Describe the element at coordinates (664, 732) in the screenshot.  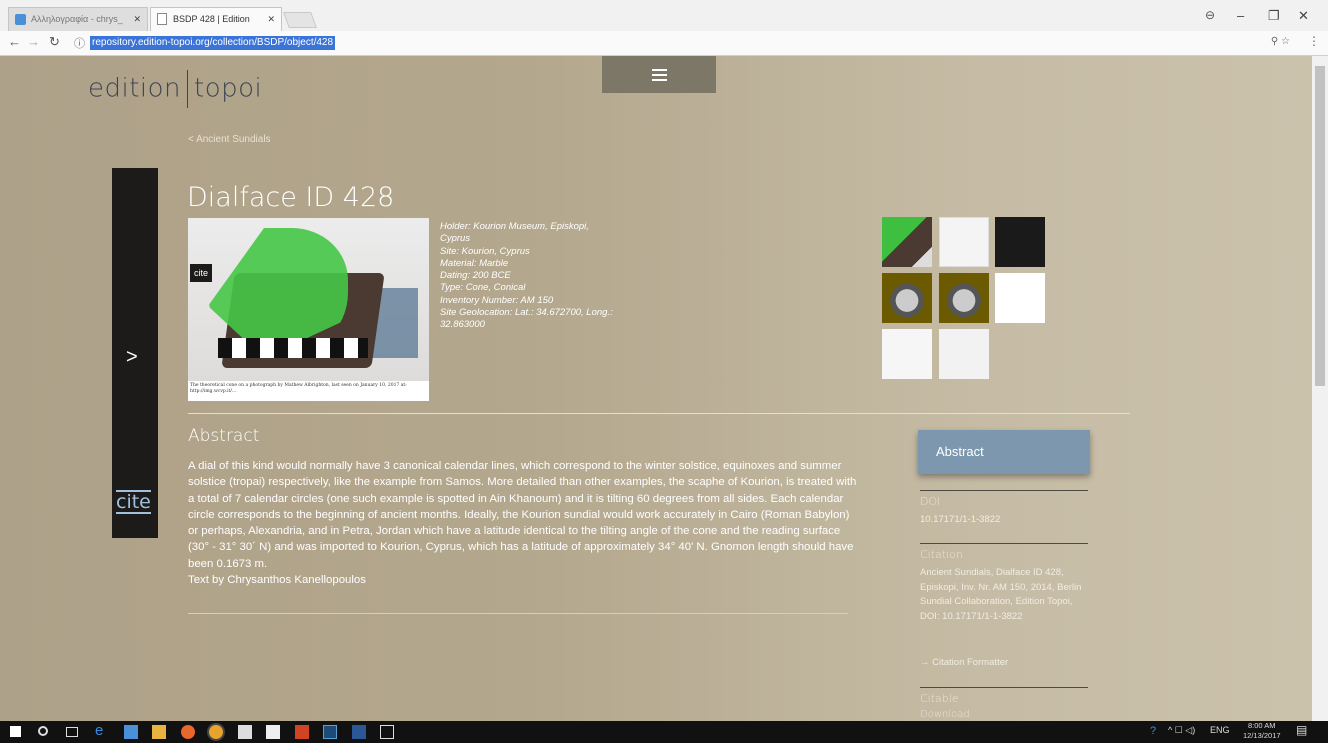
I see `windows-taskbar: e ? ^ ☐ ◁) ENG 8:00 AM 12/13/2017 ▤` at that location.